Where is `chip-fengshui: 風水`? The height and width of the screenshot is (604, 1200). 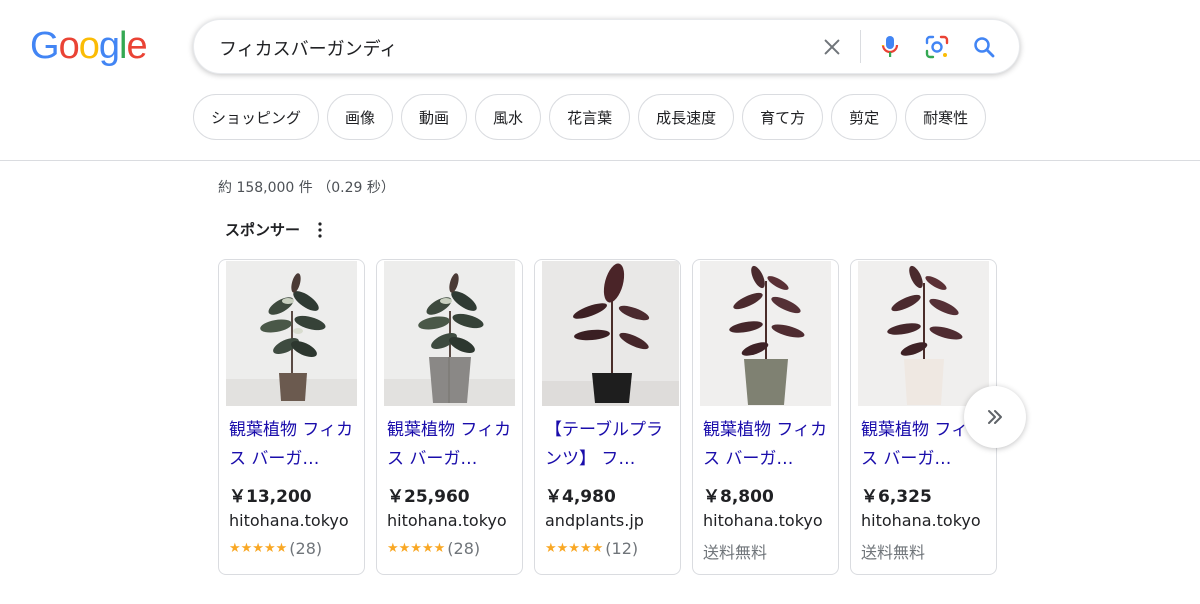
chip-fengshui: 風水 is located at coordinates (508, 117).